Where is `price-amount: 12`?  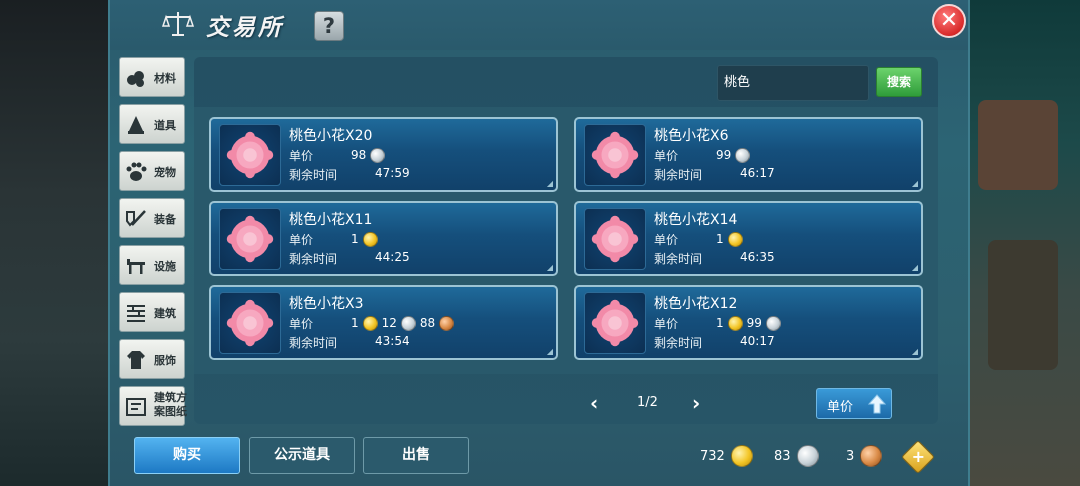
price-amount: 12 is located at coordinates (389, 323).